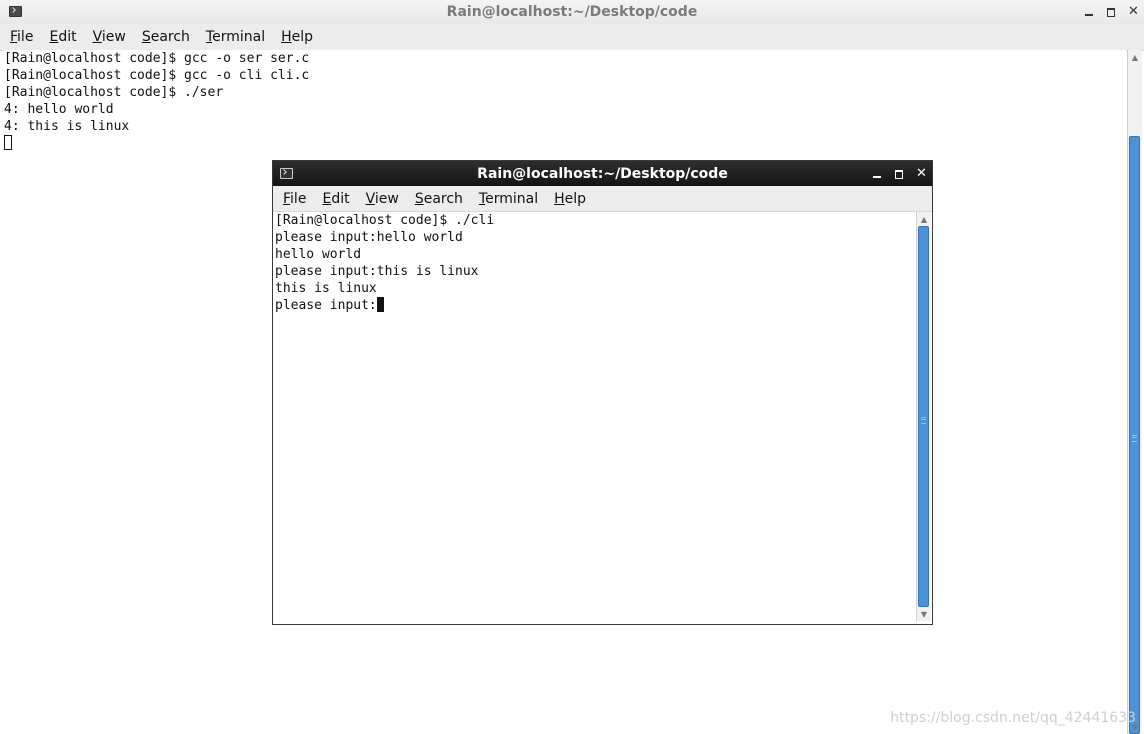 This screenshot has height=734, width=1144. What do you see at coordinates (602, 199) in the screenshot?
I see `cli-window-menubar: File Edit View Search Terminal Help` at bounding box center [602, 199].